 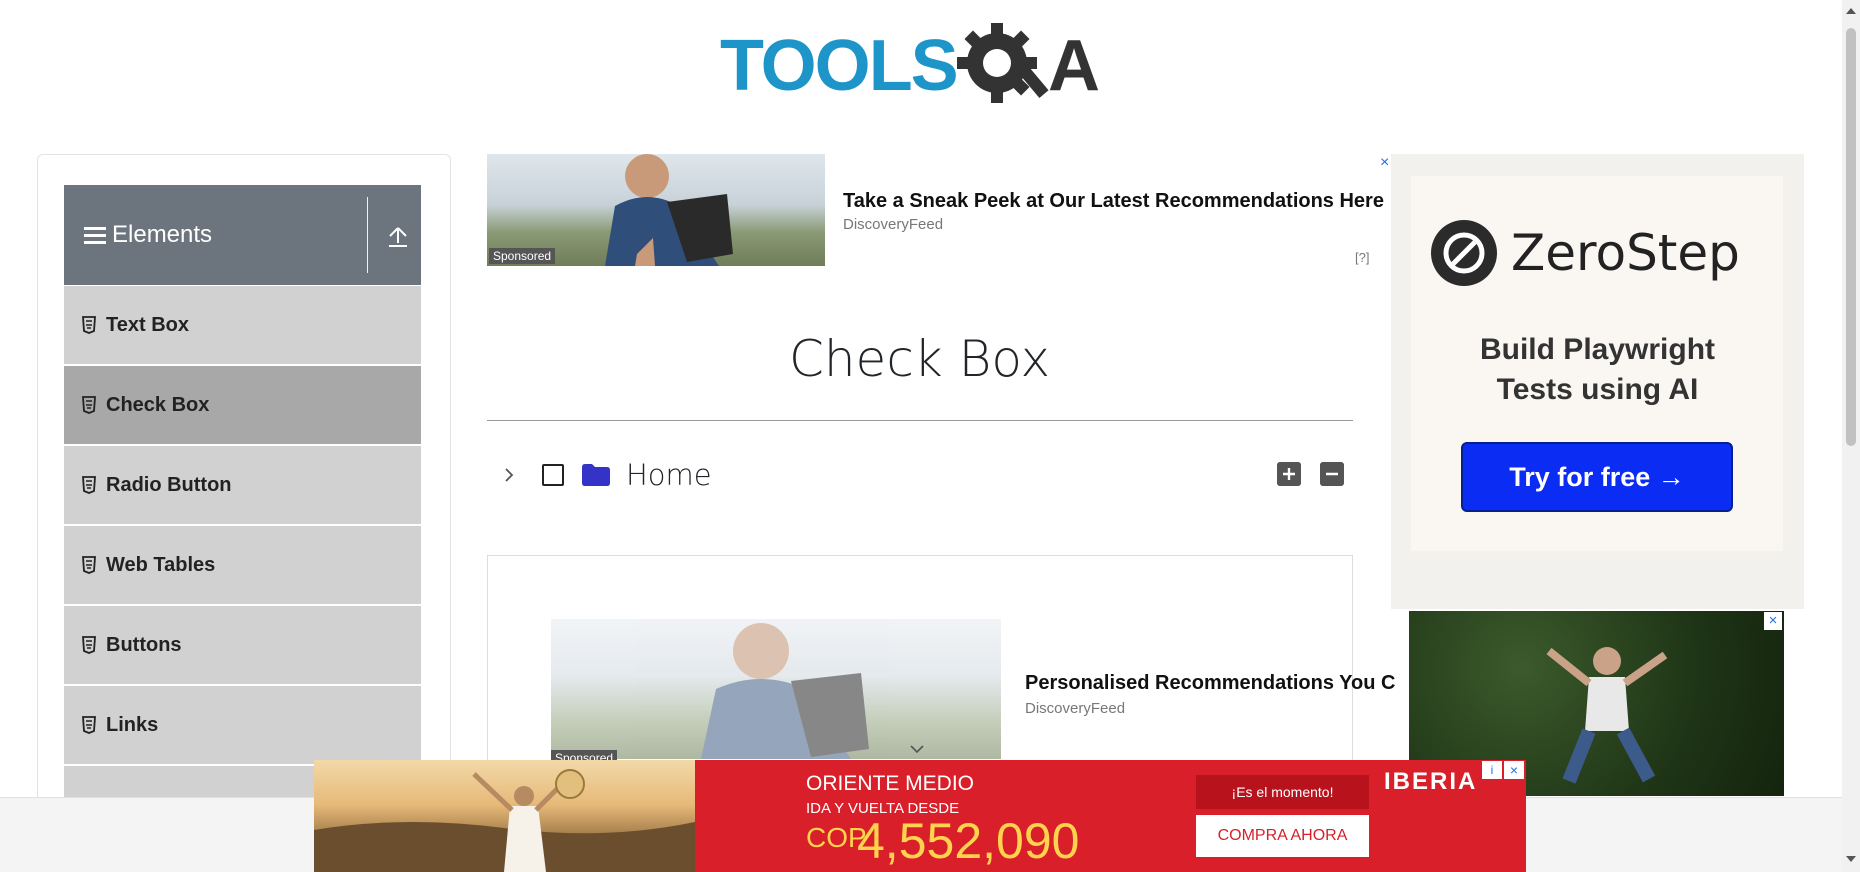 I want to click on sidebar-item-text-box: Text Box, so click(x=242, y=325).